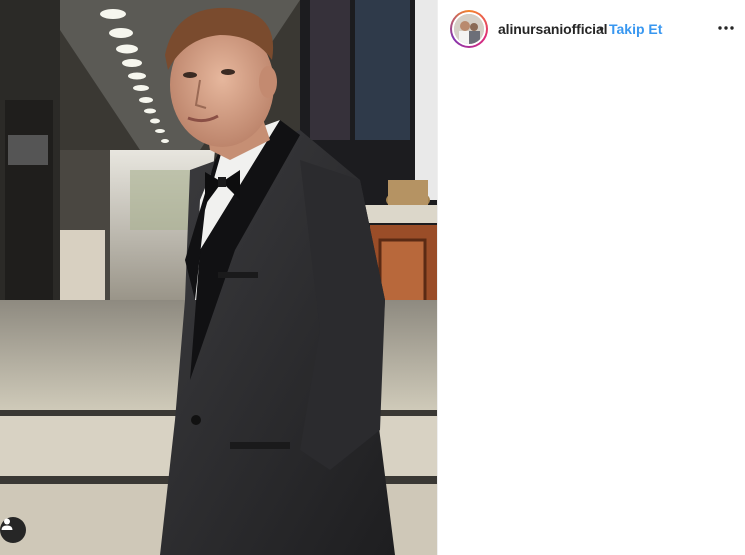  I want to click on avatar, so click(469, 29).